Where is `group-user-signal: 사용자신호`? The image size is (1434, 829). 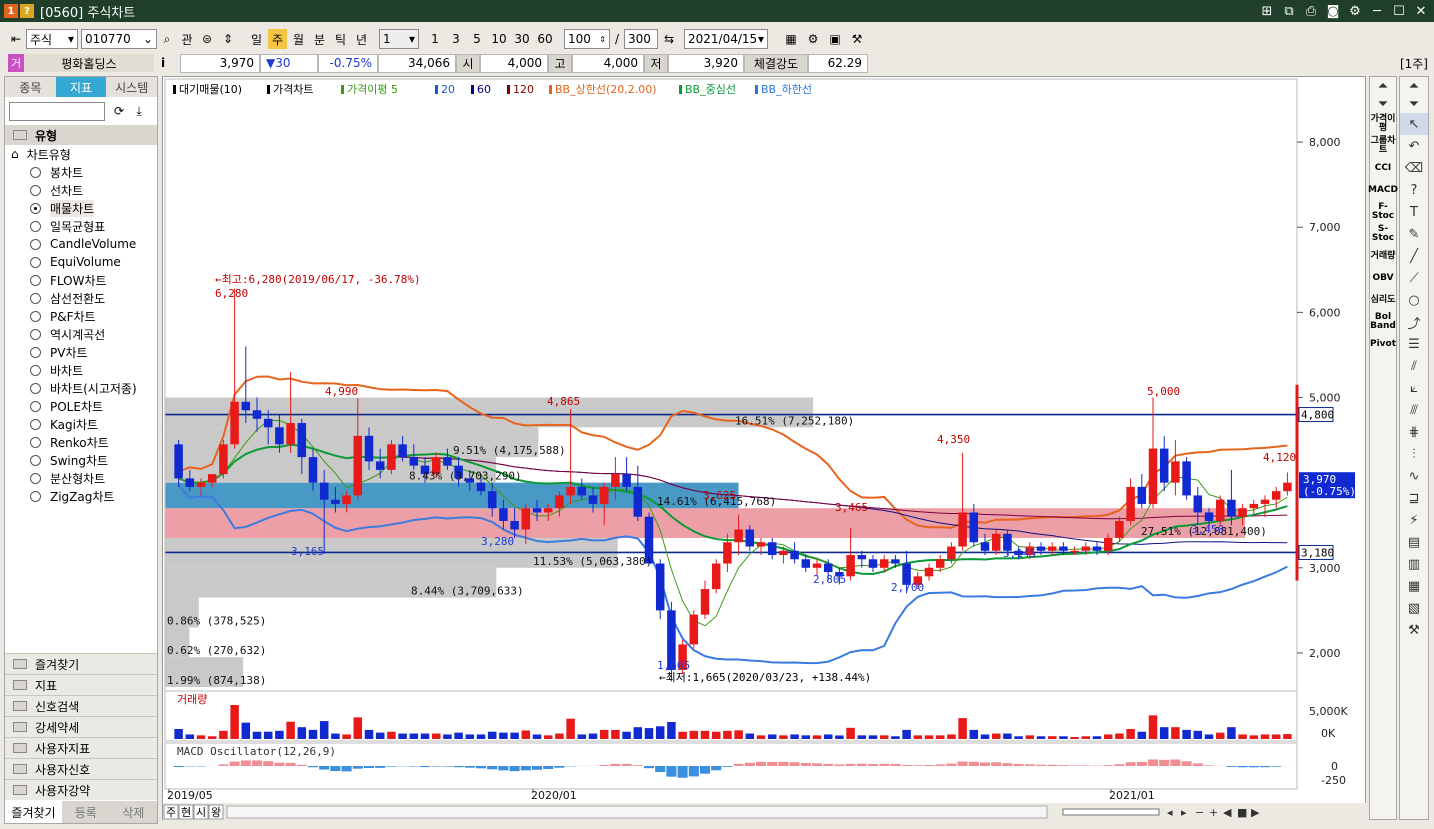 group-user-signal: 사용자신호 is located at coordinates (81, 768).